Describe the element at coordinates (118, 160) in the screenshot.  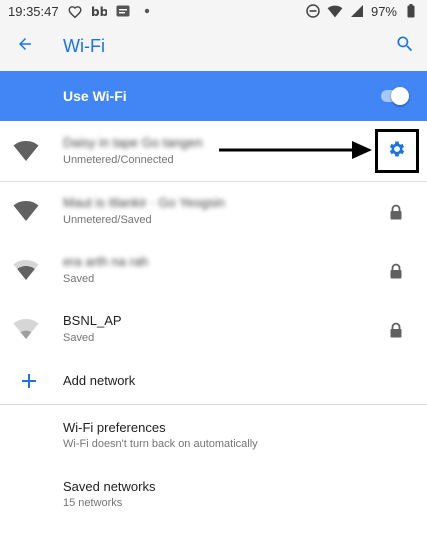
I see `network-status: Unmetered/Connected` at that location.